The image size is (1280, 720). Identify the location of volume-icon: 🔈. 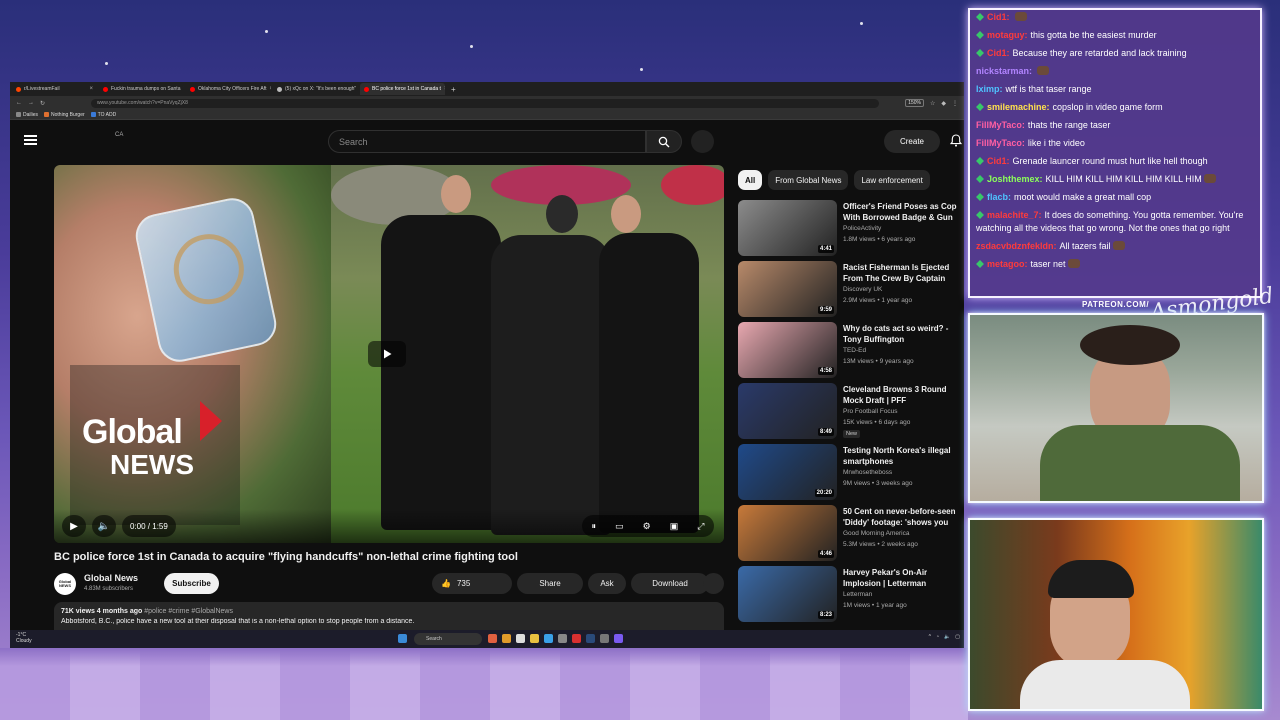
(104, 526).